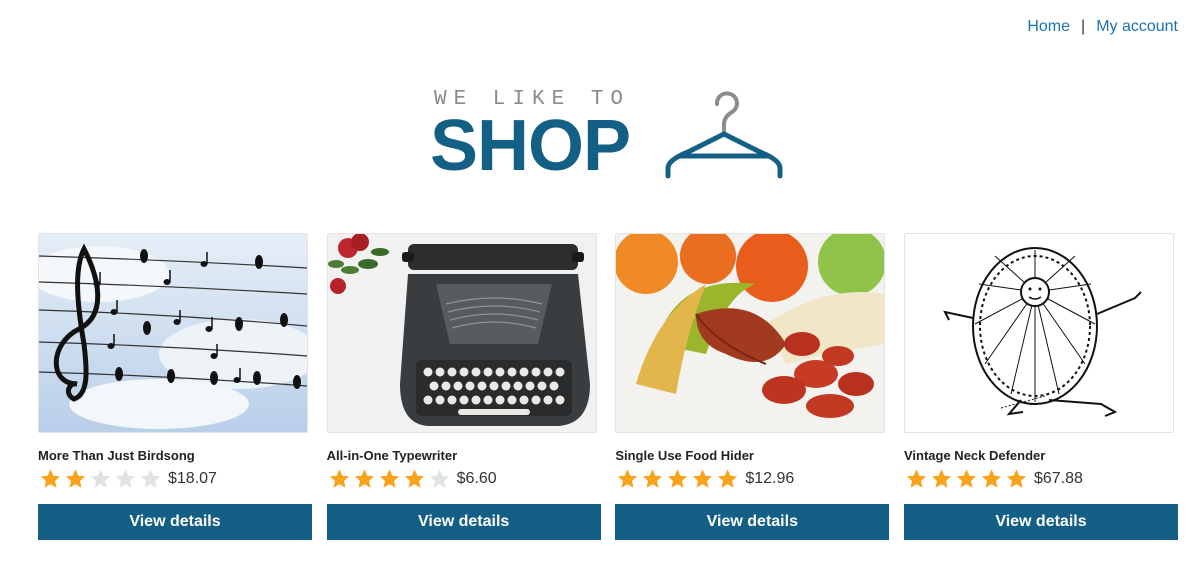 This screenshot has width=1198, height=565. I want to click on product-rating-row: $67.88, so click(1041, 479).